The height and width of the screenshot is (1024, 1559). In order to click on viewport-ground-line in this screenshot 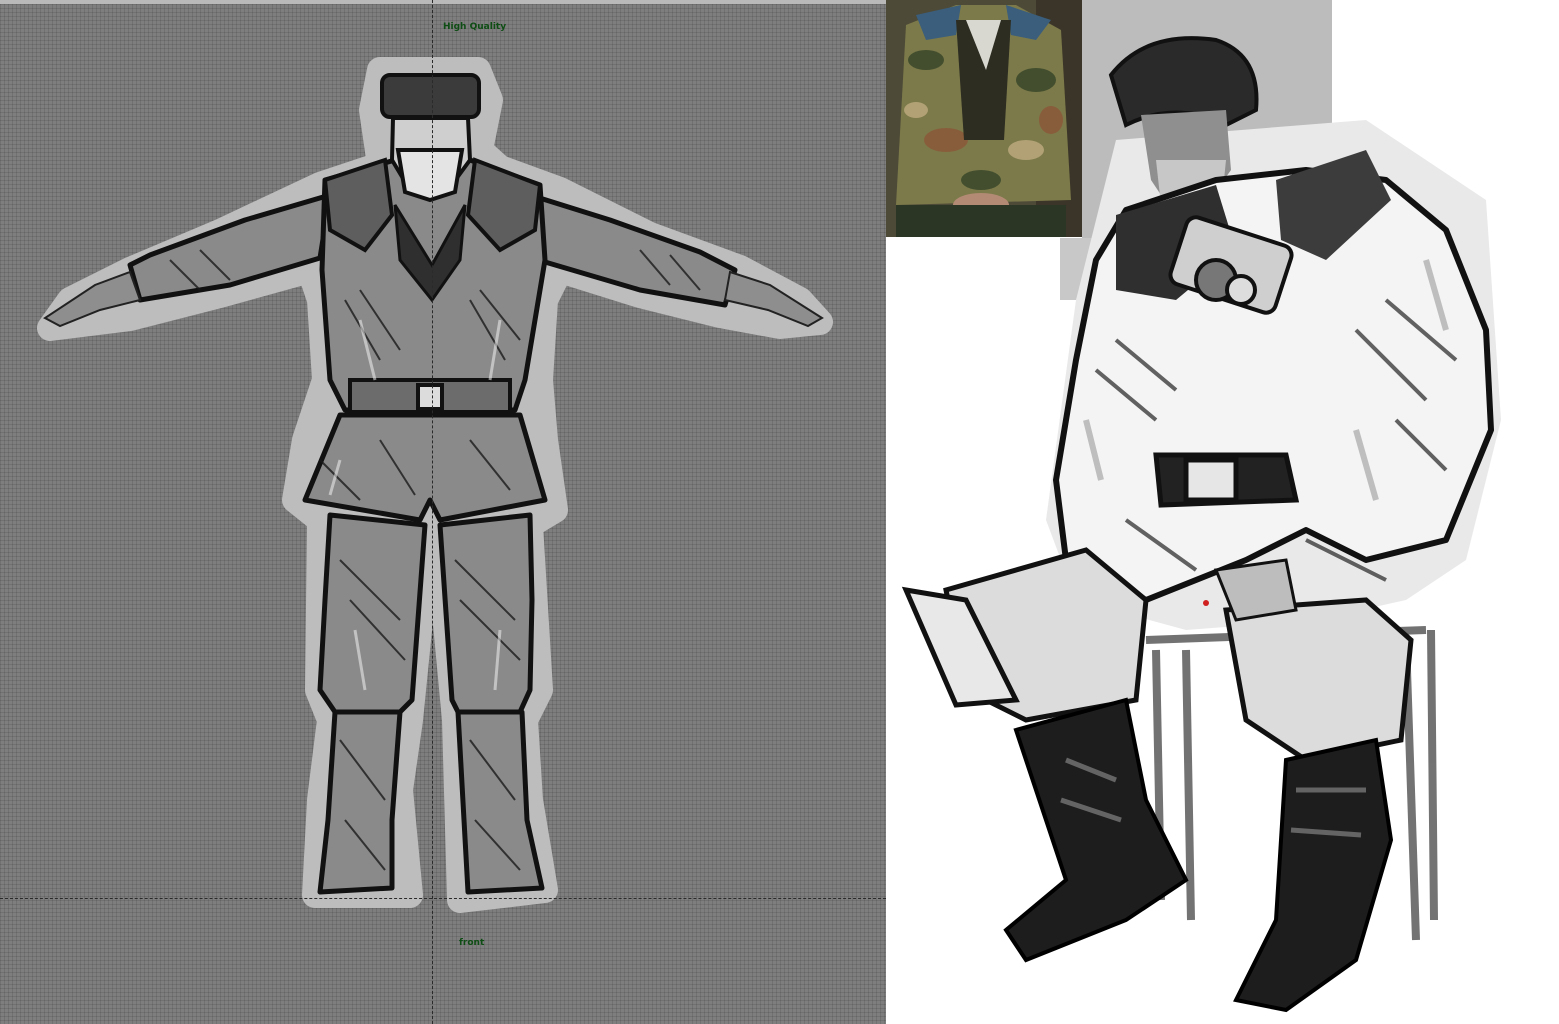, I will do `click(443, 898)`.